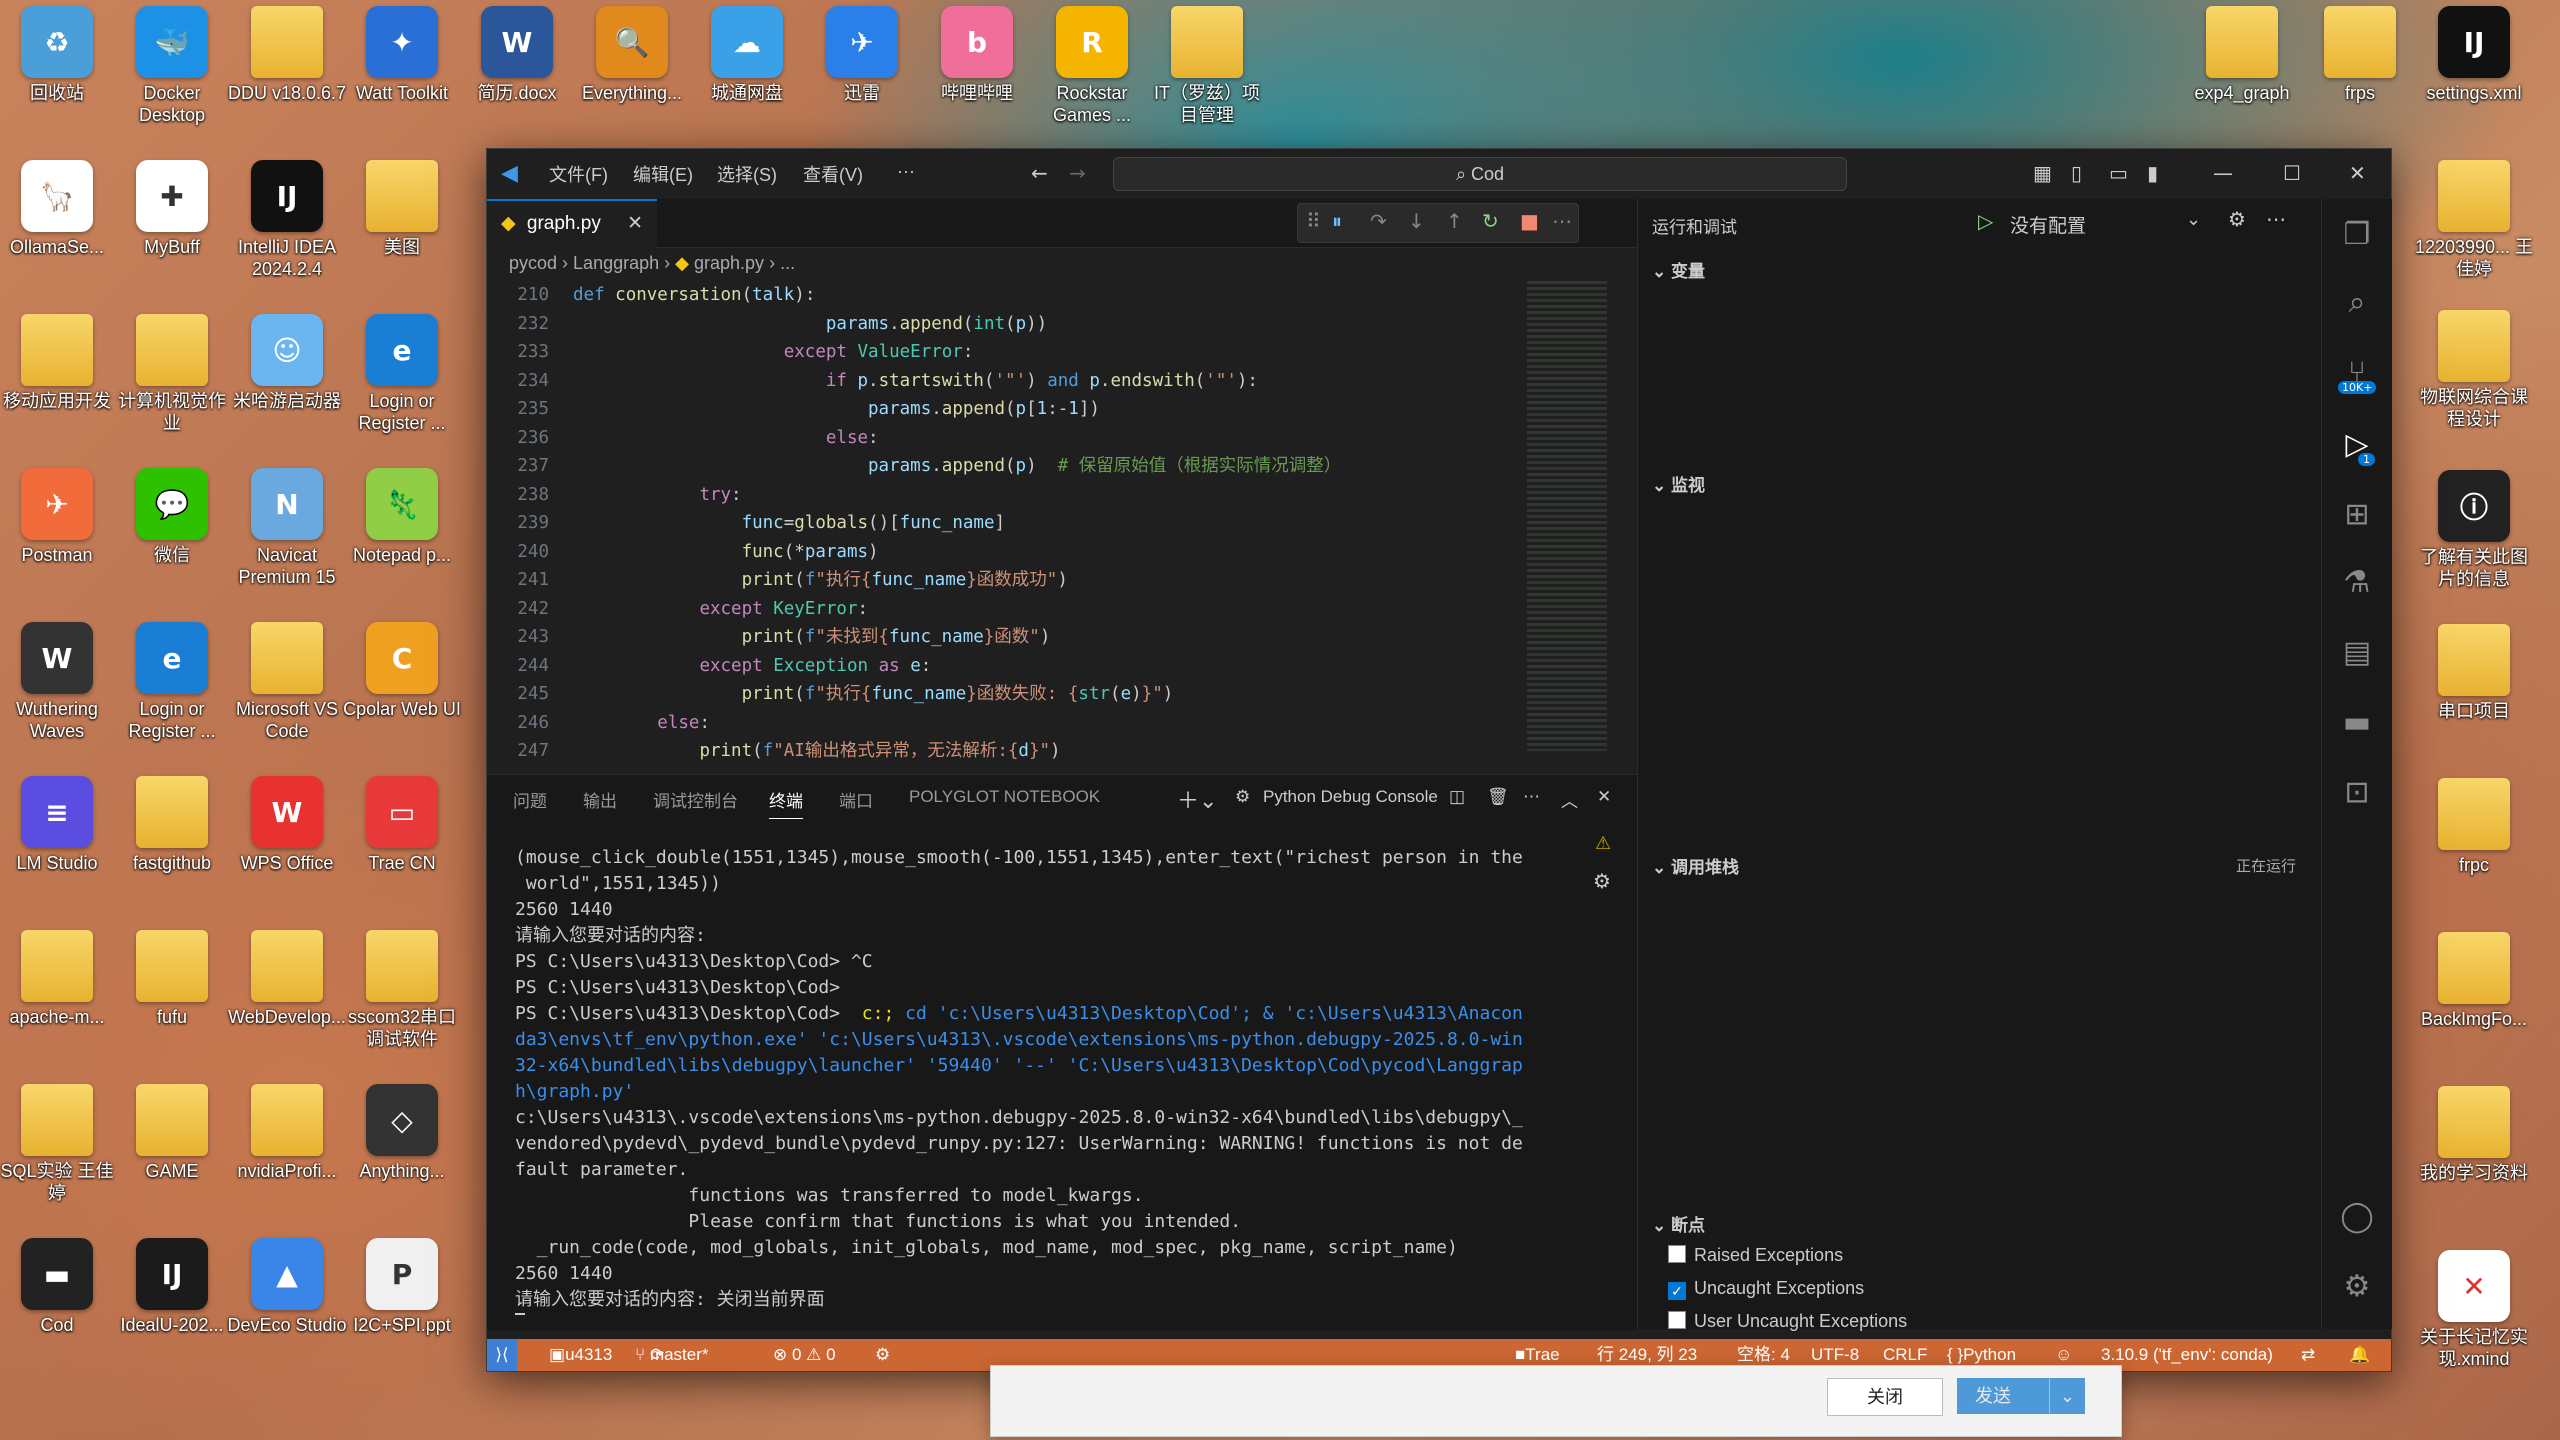  Describe the element at coordinates (2357, 652) in the screenshot. I see `remote-explorer-icon: ▤` at that location.